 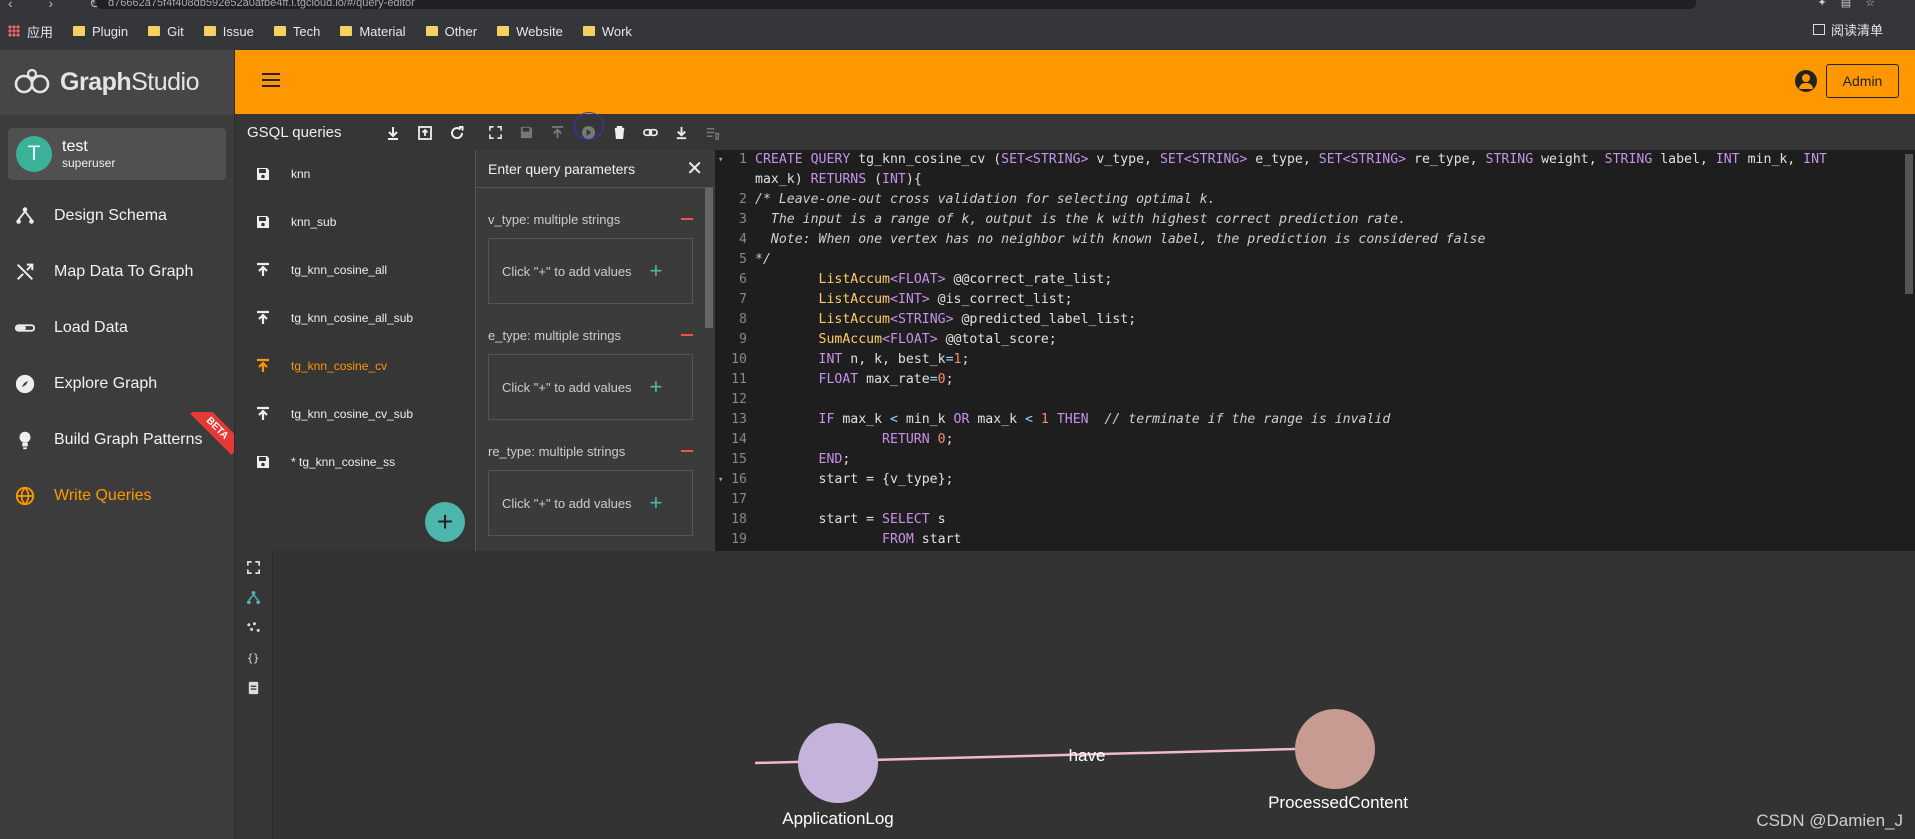 What do you see at coordinates (1909, 224) in the screenshot?
I see `code-scrollbar` at bounding box center [1909, 224].